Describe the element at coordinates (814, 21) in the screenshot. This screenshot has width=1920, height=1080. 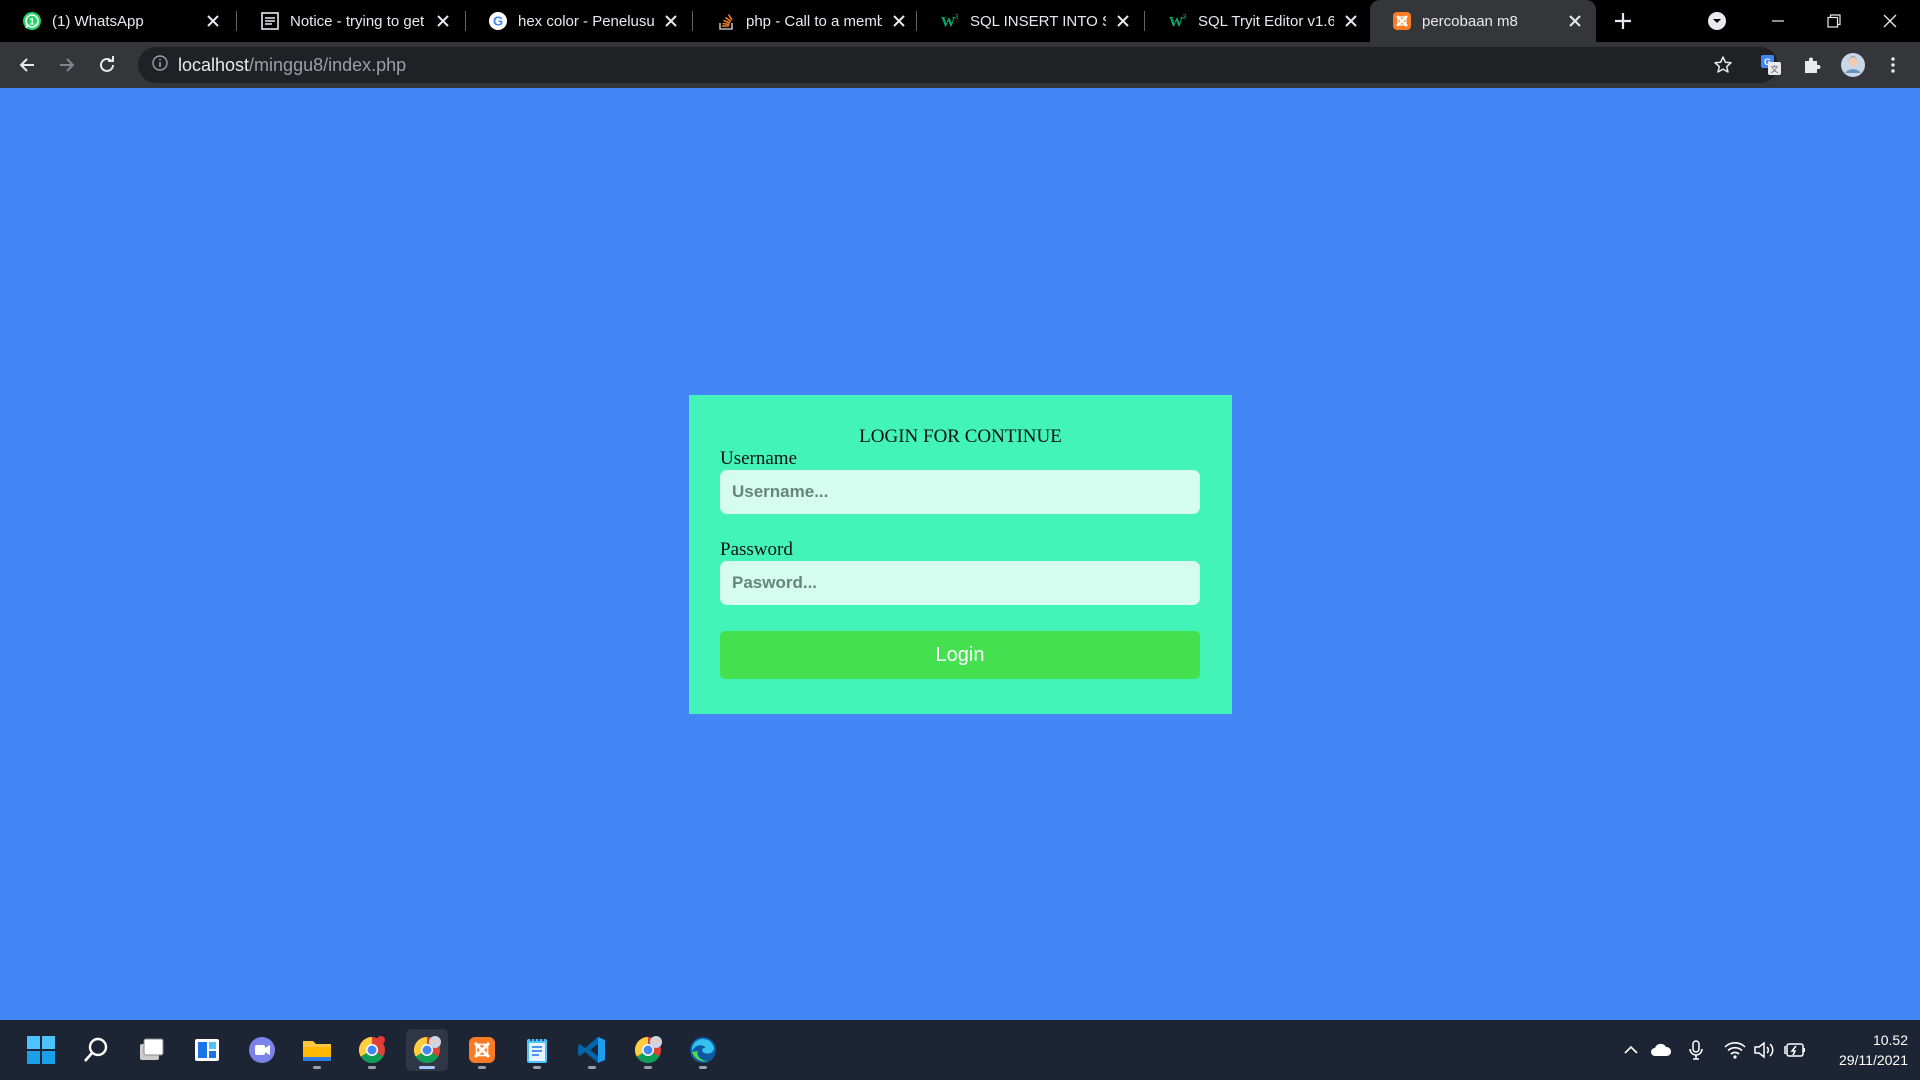
I see `tab-title: php - Call to a member` at that location.